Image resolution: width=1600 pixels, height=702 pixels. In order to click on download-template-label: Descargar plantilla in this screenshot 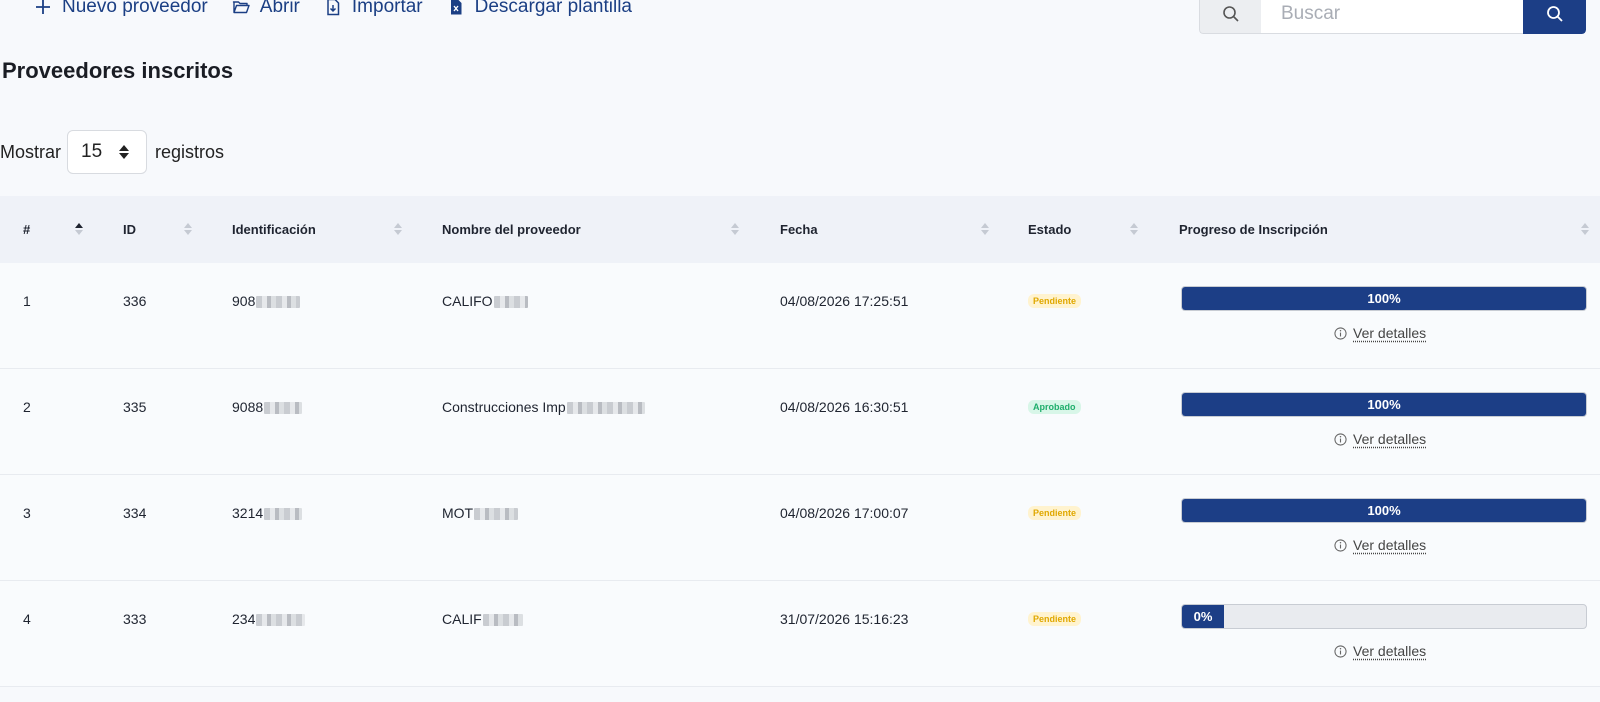, I will do `click(553, 8)`.